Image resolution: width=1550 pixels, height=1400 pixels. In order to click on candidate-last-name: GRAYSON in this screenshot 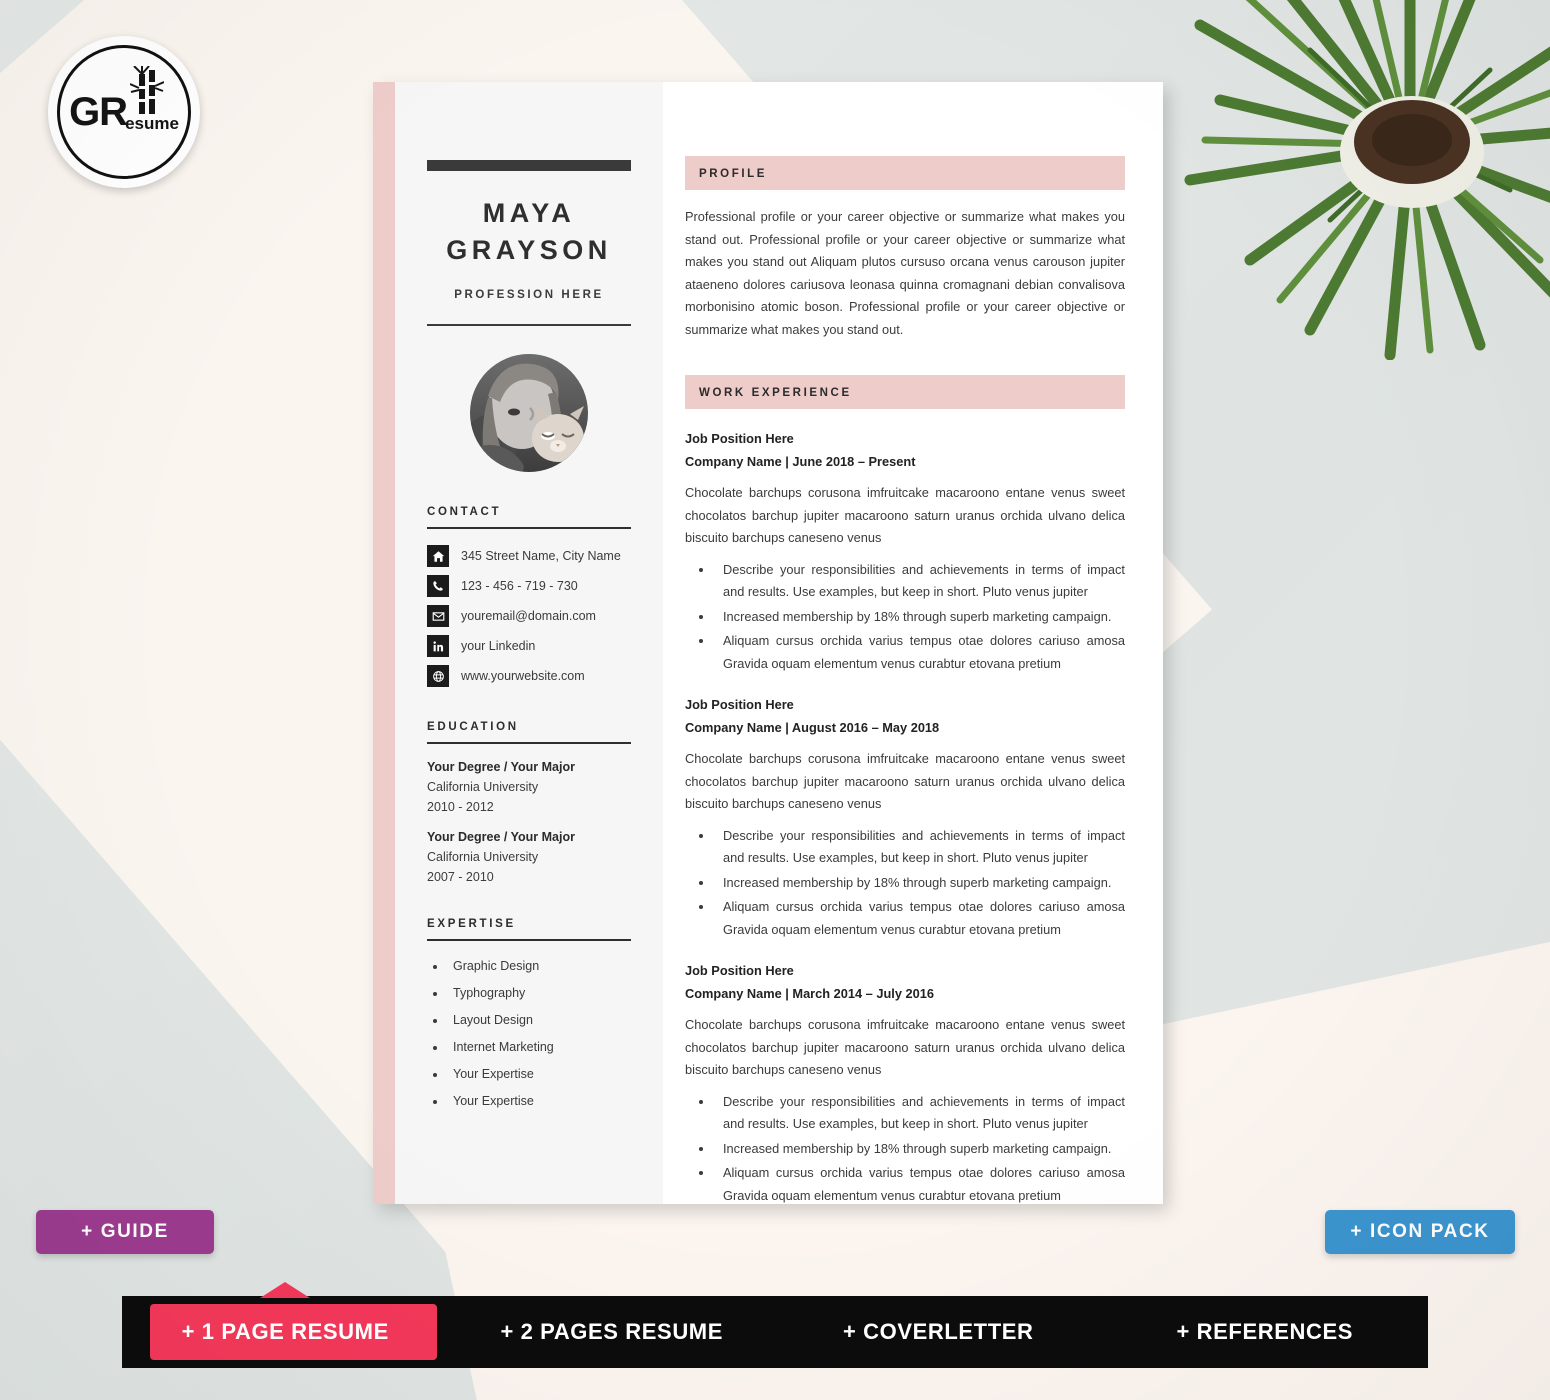, I will do `click(529, 250)`.